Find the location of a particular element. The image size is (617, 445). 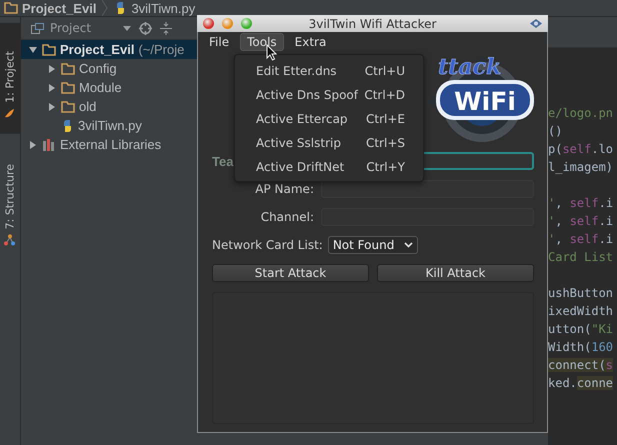

code-line: e/logo.pn is located at coordinates (581, 113).